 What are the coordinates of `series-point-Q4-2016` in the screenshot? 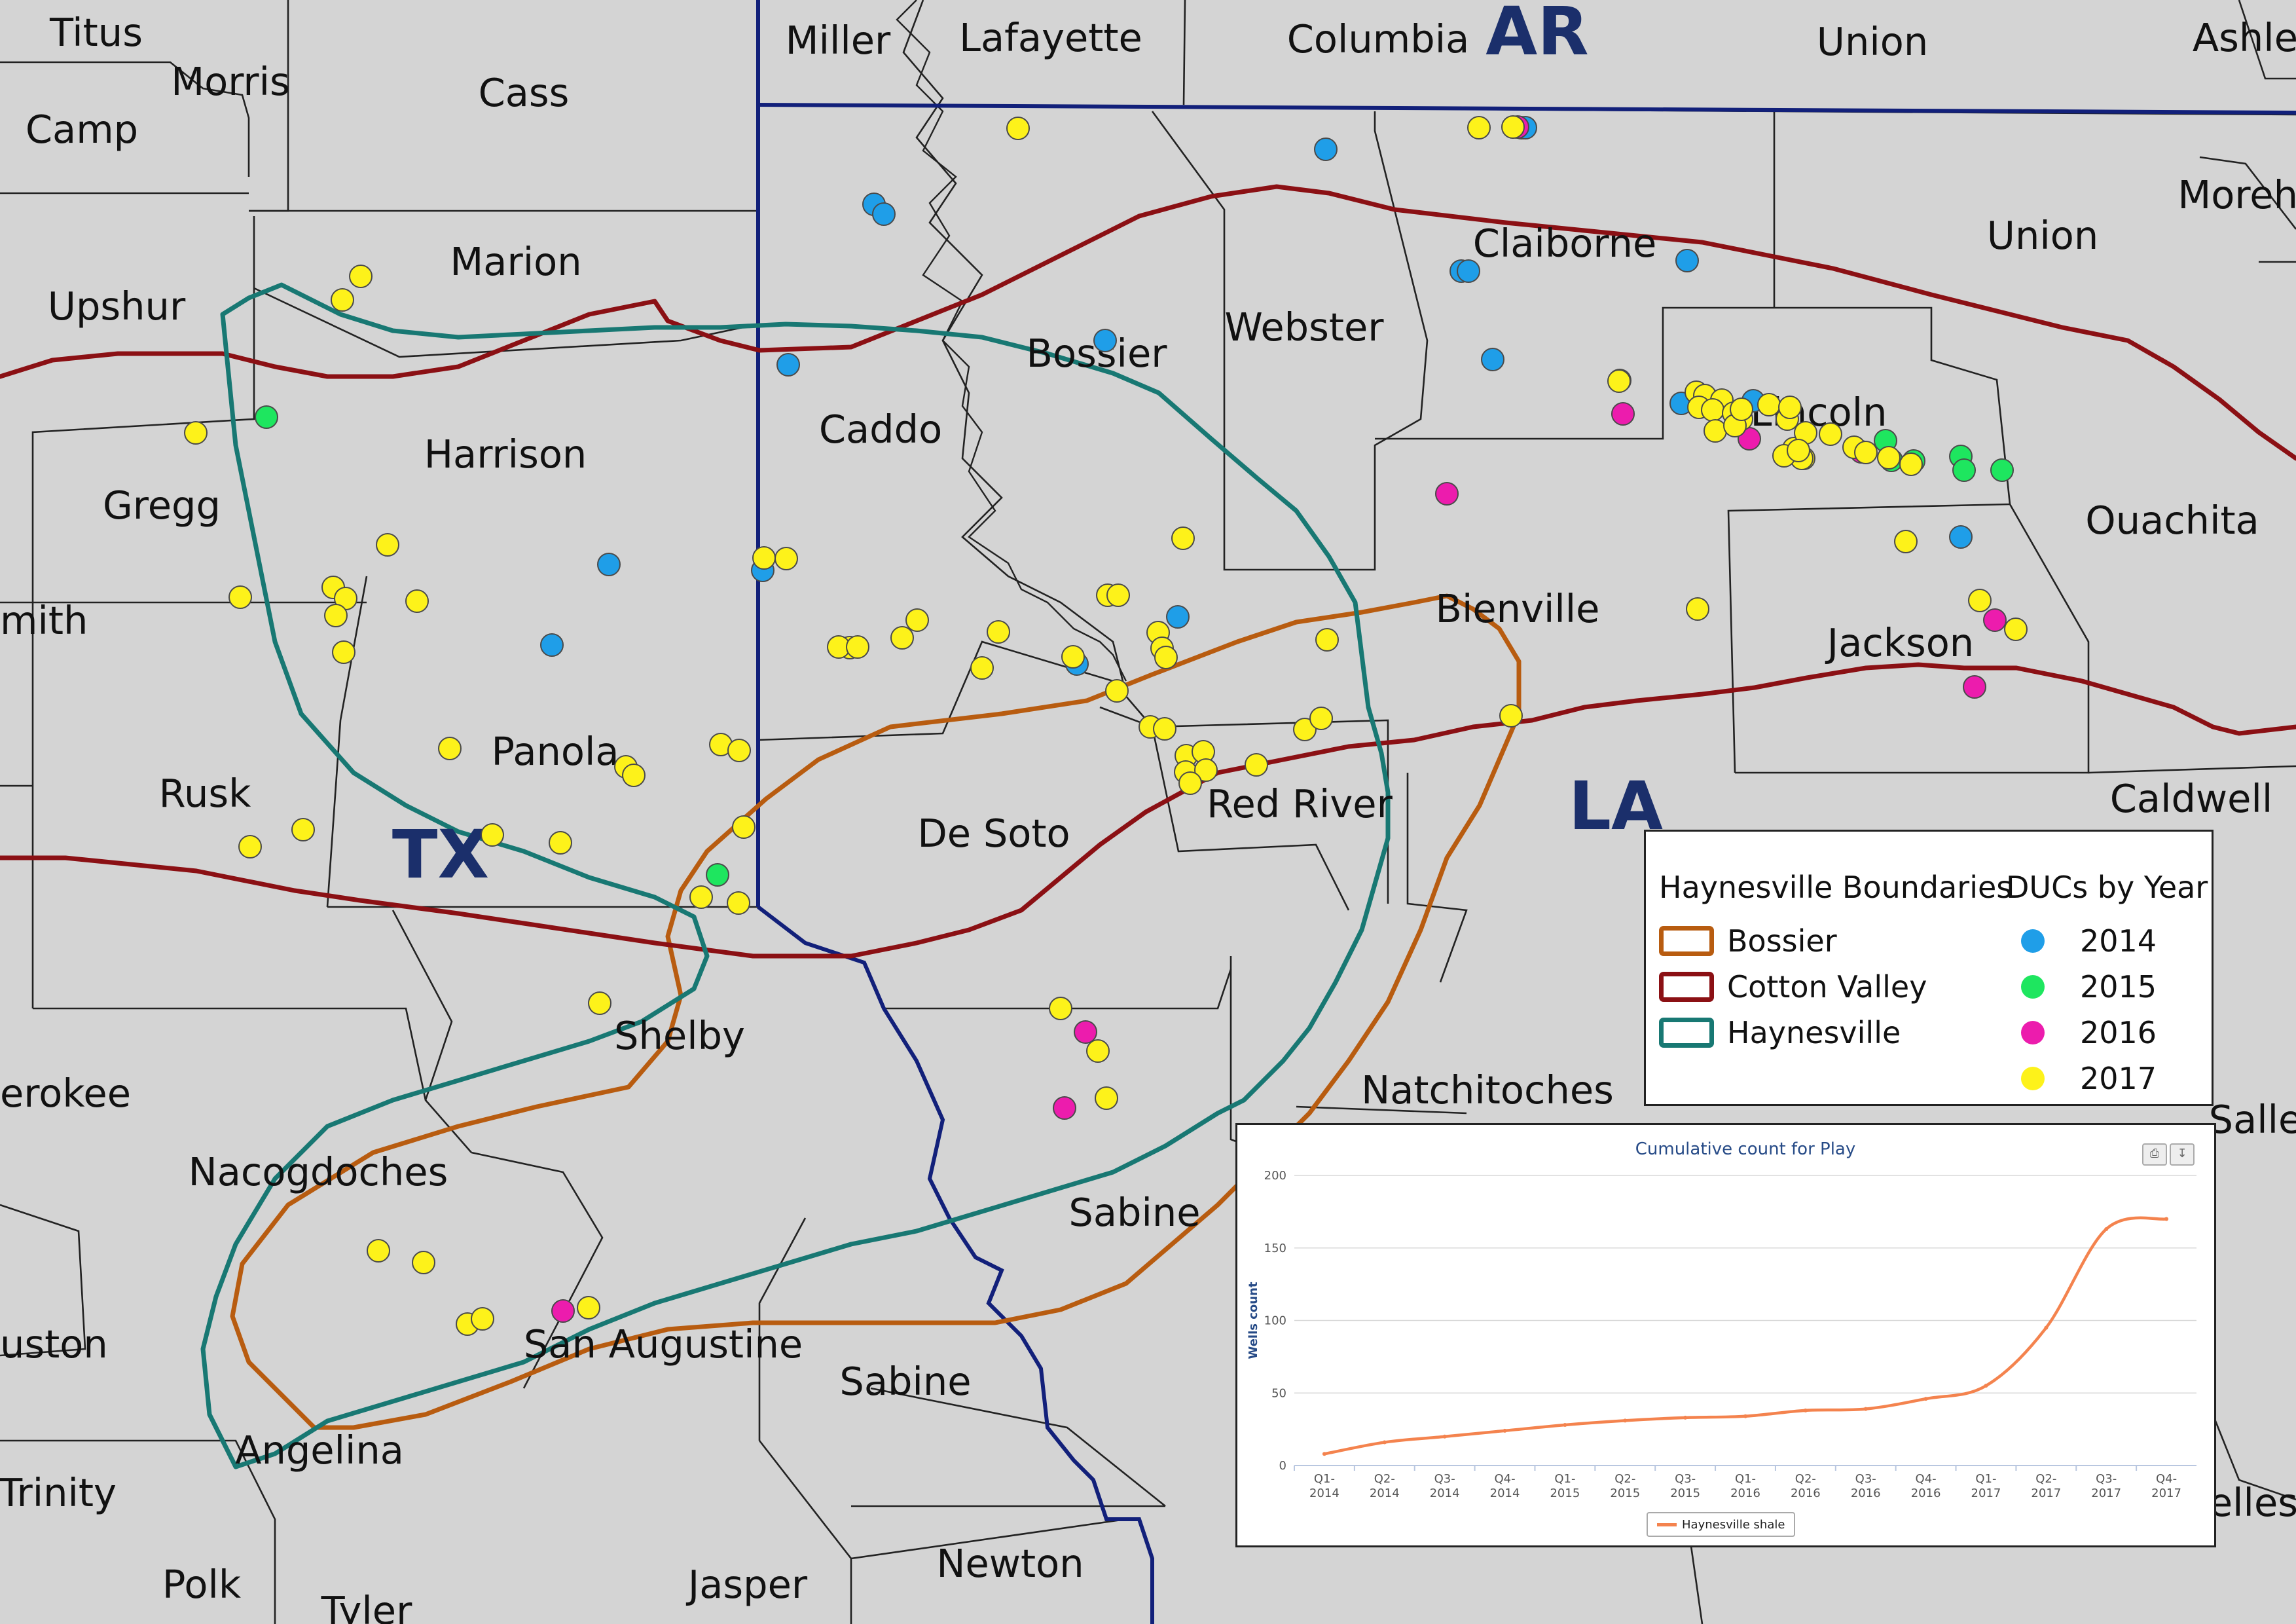 It's located at (1925, 1399).